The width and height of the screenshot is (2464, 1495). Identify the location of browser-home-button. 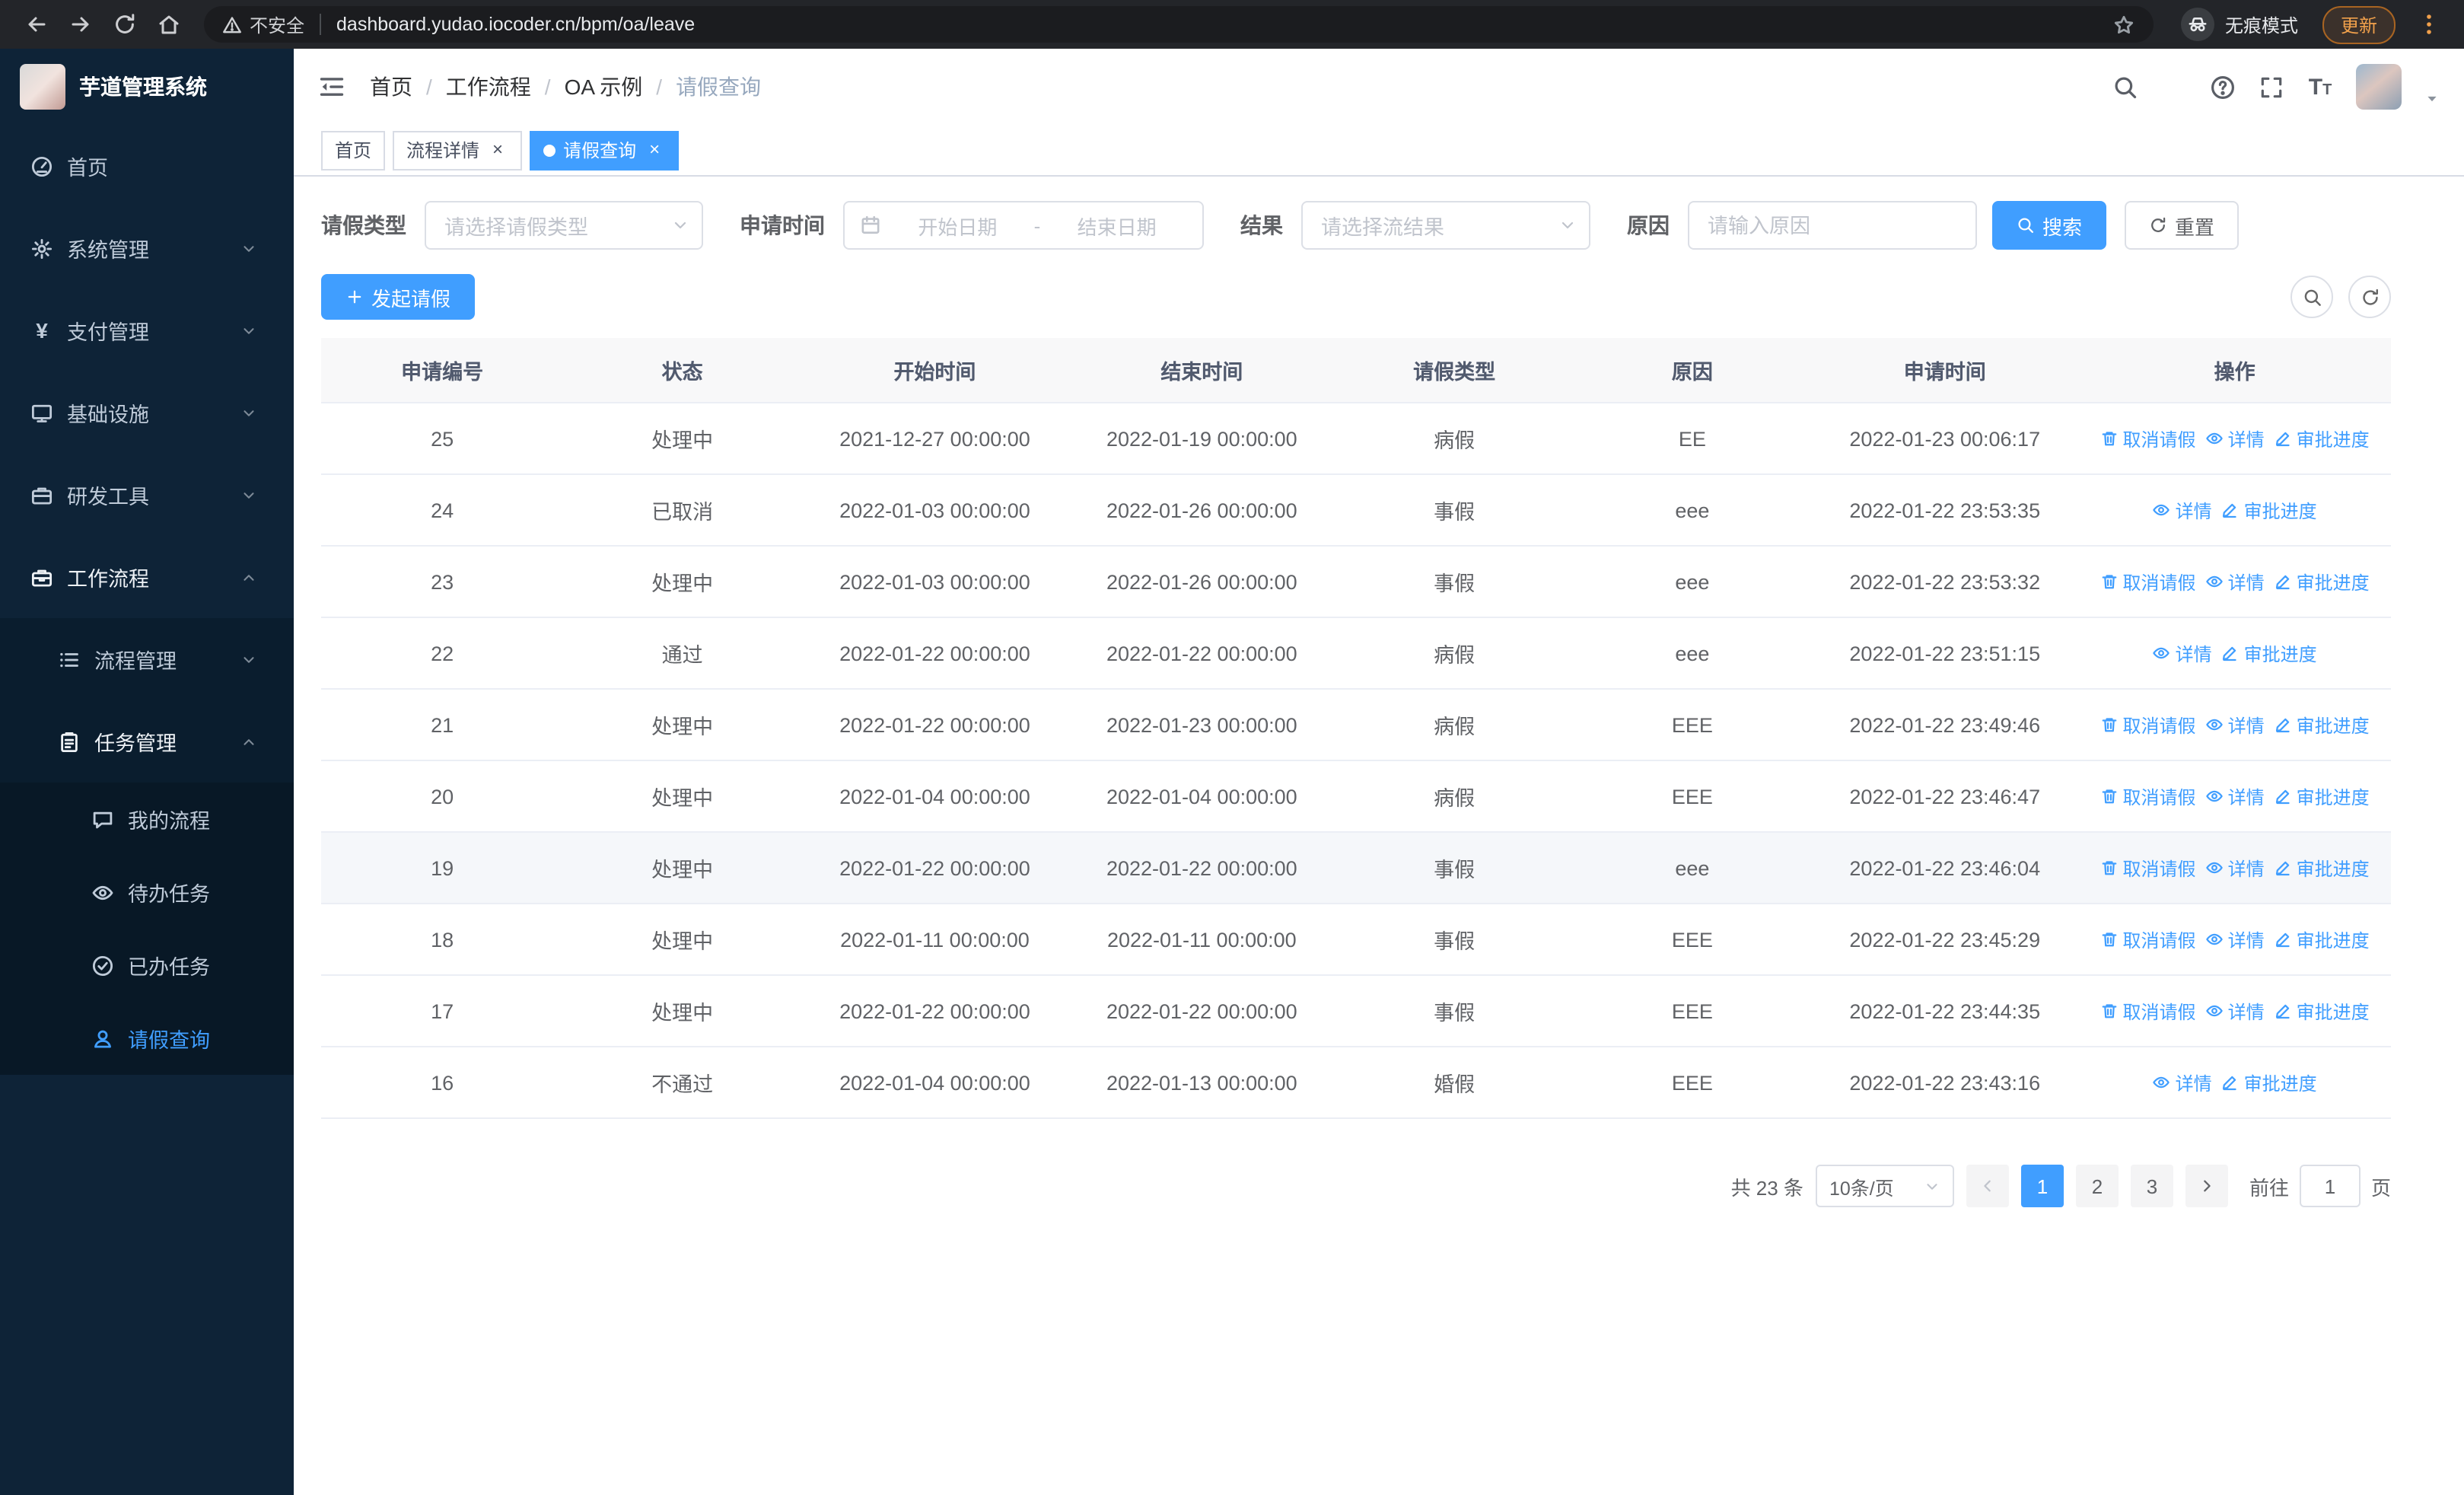
(168, 25).